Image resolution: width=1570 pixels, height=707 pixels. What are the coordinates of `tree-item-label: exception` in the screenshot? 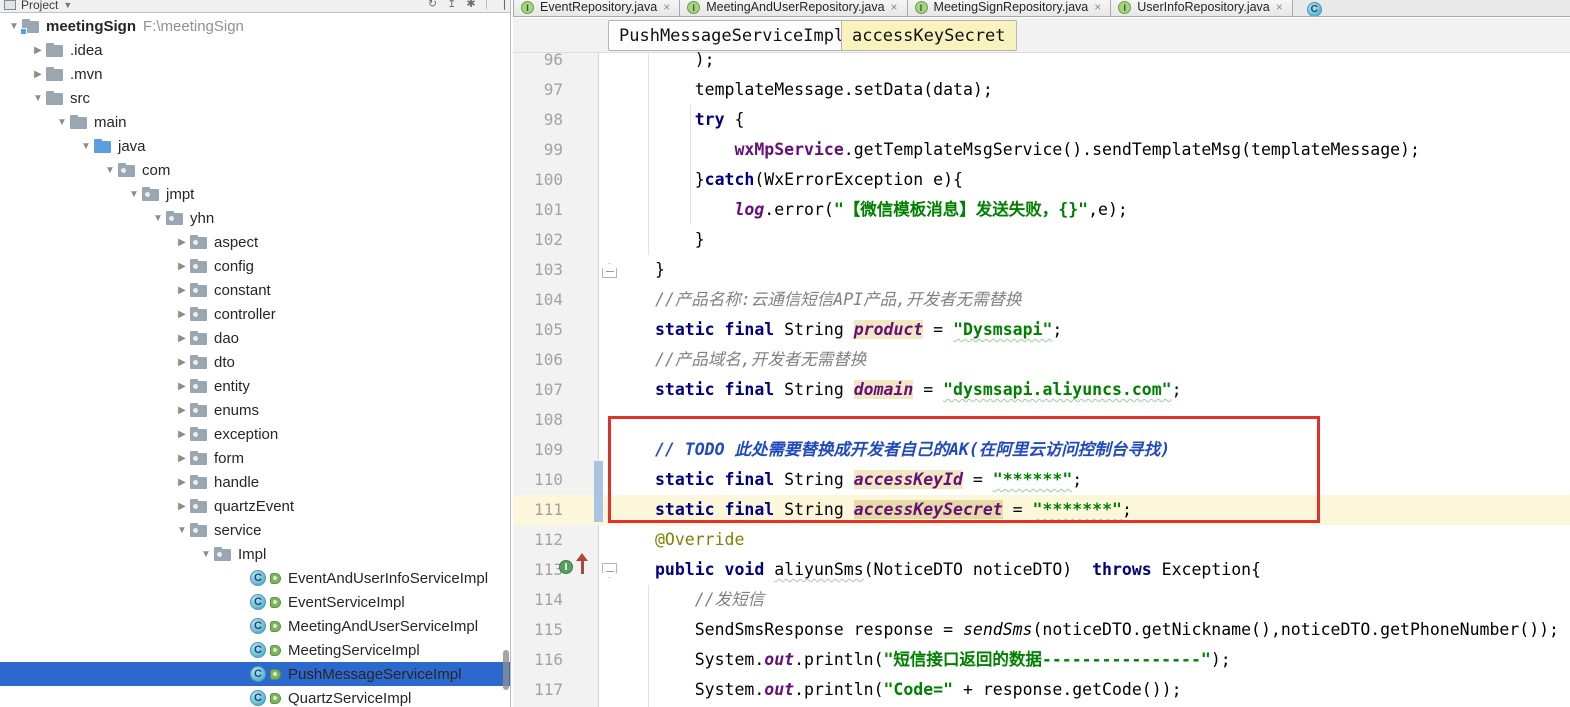 It's located at (246, 434).